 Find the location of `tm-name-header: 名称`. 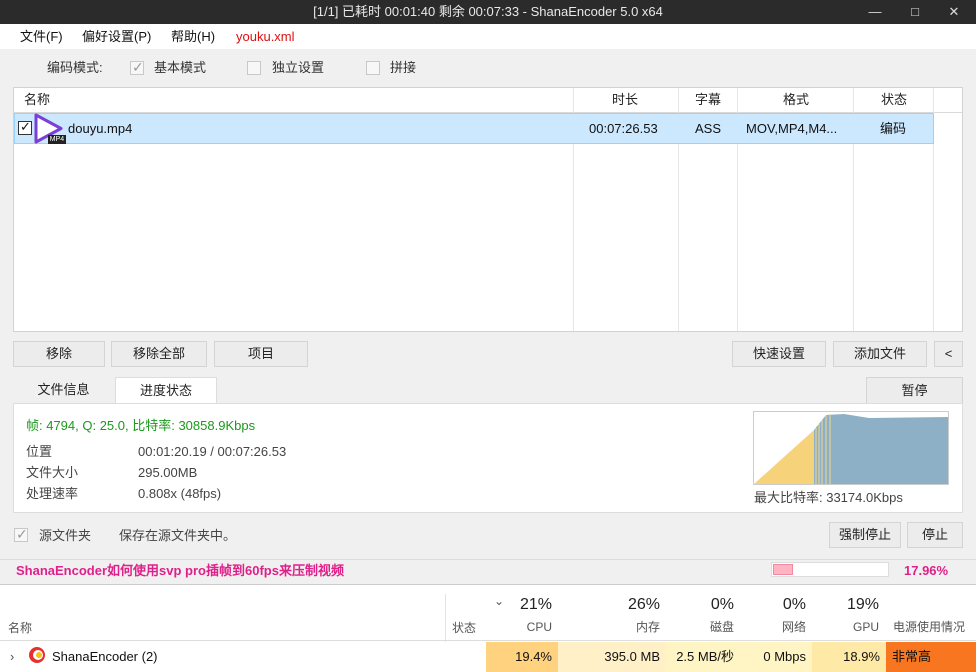

tm-name-header: 名称 is located at coordinates (20, 628).